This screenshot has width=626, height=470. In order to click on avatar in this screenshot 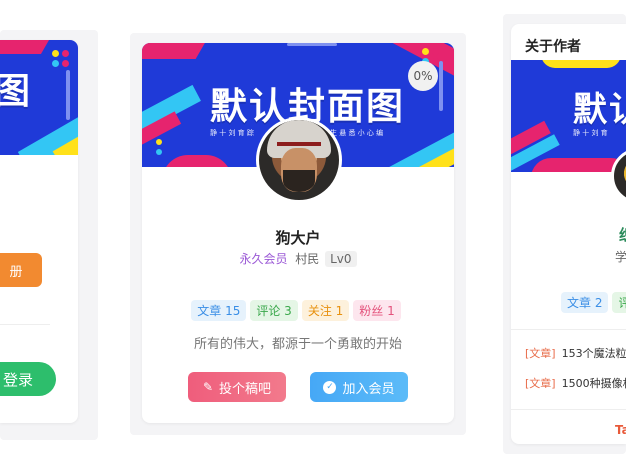, I will do `click(299, 160)`.